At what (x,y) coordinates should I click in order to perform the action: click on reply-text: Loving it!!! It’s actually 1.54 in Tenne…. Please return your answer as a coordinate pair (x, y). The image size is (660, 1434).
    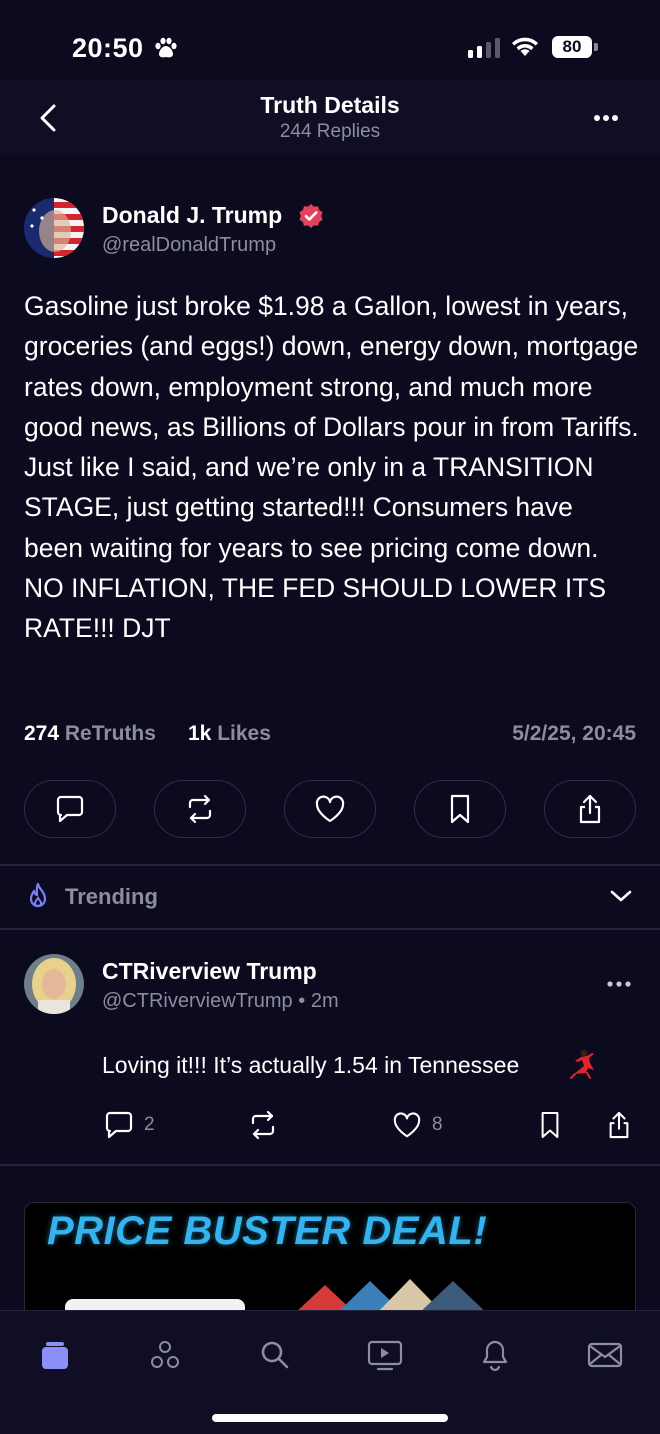
    Looking at the image, I should click on (311, 1065).